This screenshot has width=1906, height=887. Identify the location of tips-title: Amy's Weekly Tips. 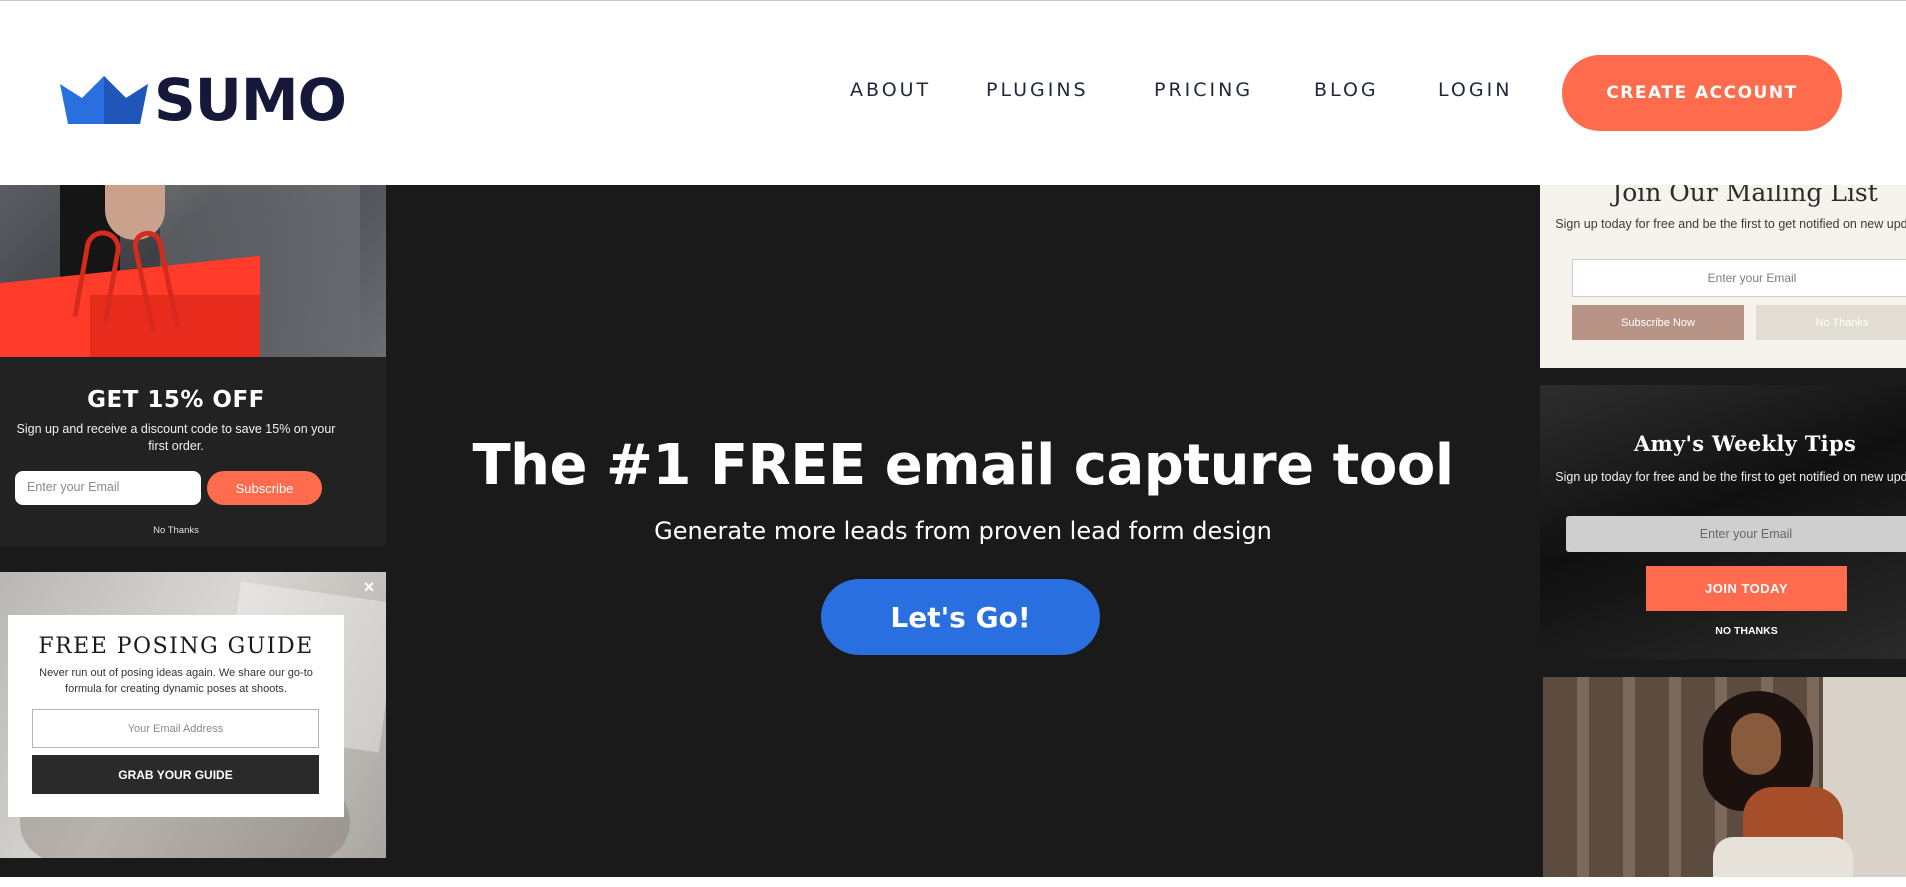
(1745, 443).